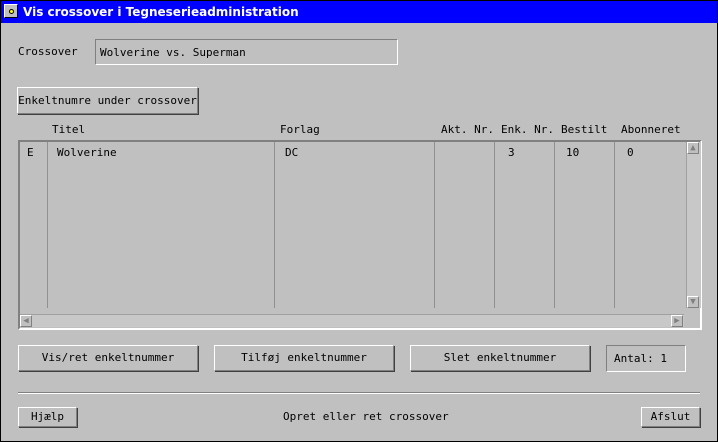  I want to click on scroll-up-icon: ▲, so click(693, 148).